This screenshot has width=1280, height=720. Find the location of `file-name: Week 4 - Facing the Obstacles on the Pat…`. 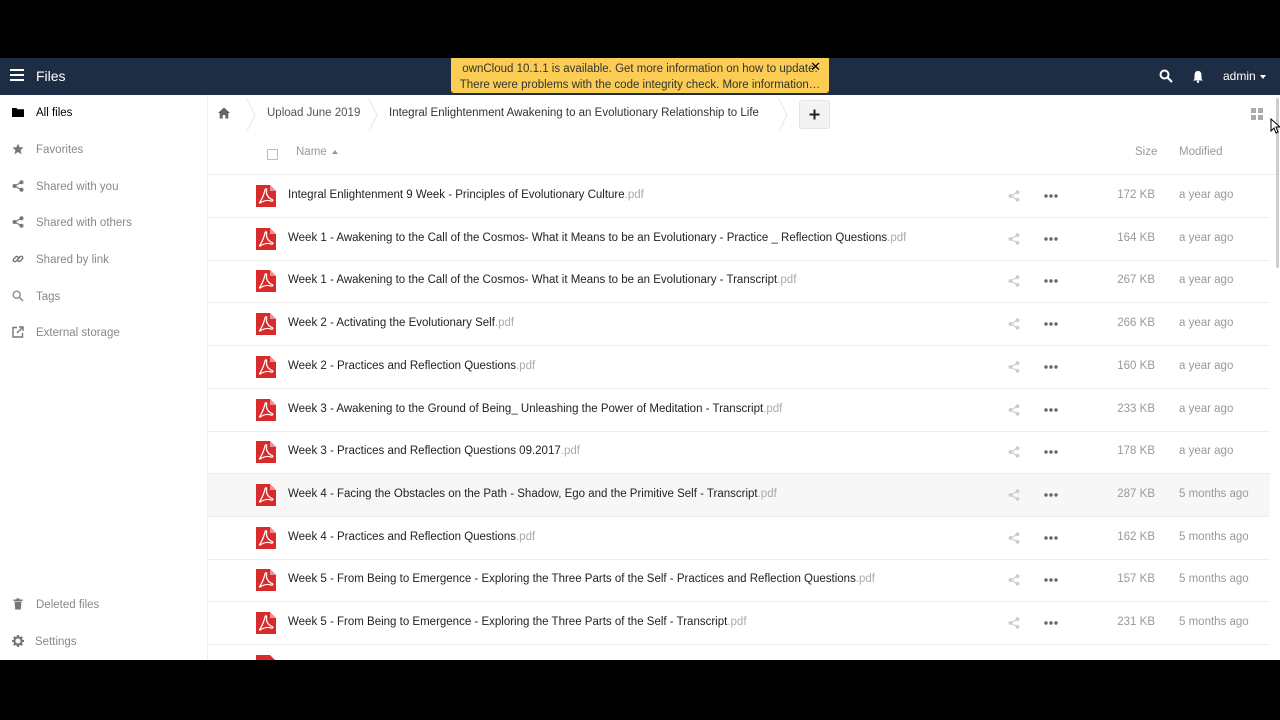

file-name: Week 4 - Facing the Obstacles on the Pat… is located at coordinates (532, 494).